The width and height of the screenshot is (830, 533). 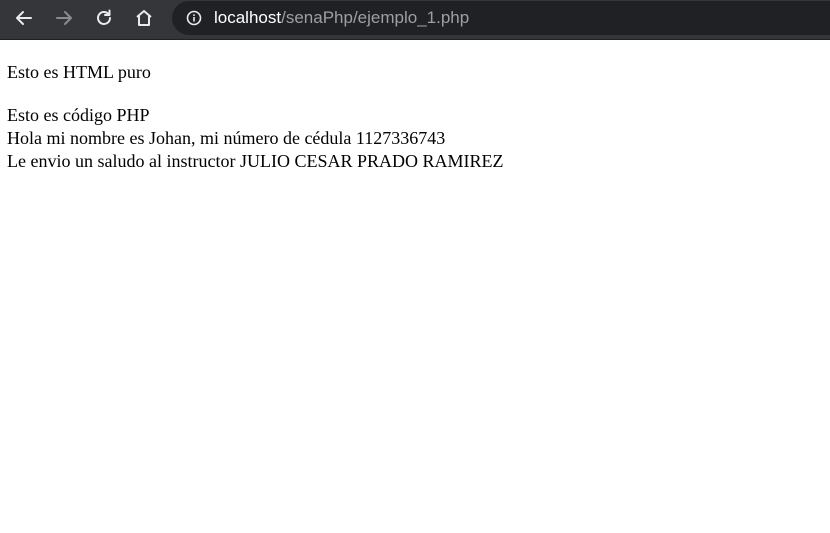 I want to click on url-text: localhost/senaPhp/ejemplo_1.php, so click(x=341, y=18).